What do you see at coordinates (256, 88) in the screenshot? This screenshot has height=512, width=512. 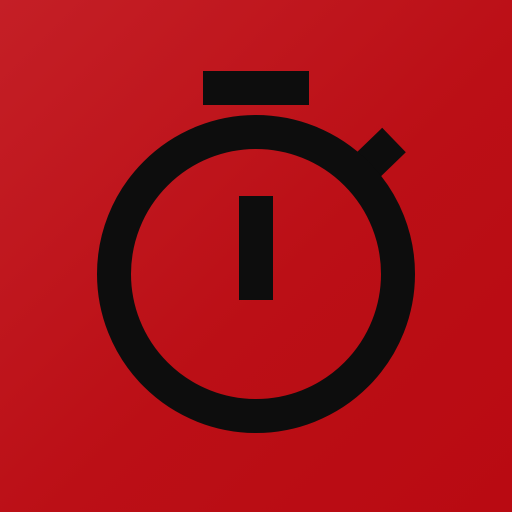 I see `stopwatch-crown` at bounding box center [256, 88].